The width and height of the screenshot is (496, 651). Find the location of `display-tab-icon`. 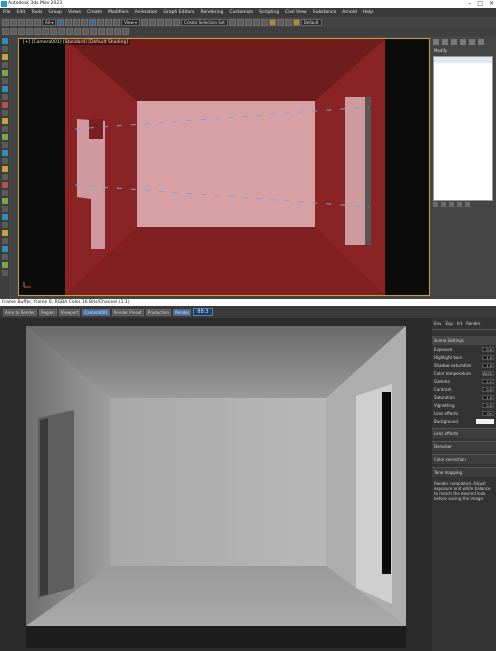

display-tab-icon is located at coordinates (472, 42).